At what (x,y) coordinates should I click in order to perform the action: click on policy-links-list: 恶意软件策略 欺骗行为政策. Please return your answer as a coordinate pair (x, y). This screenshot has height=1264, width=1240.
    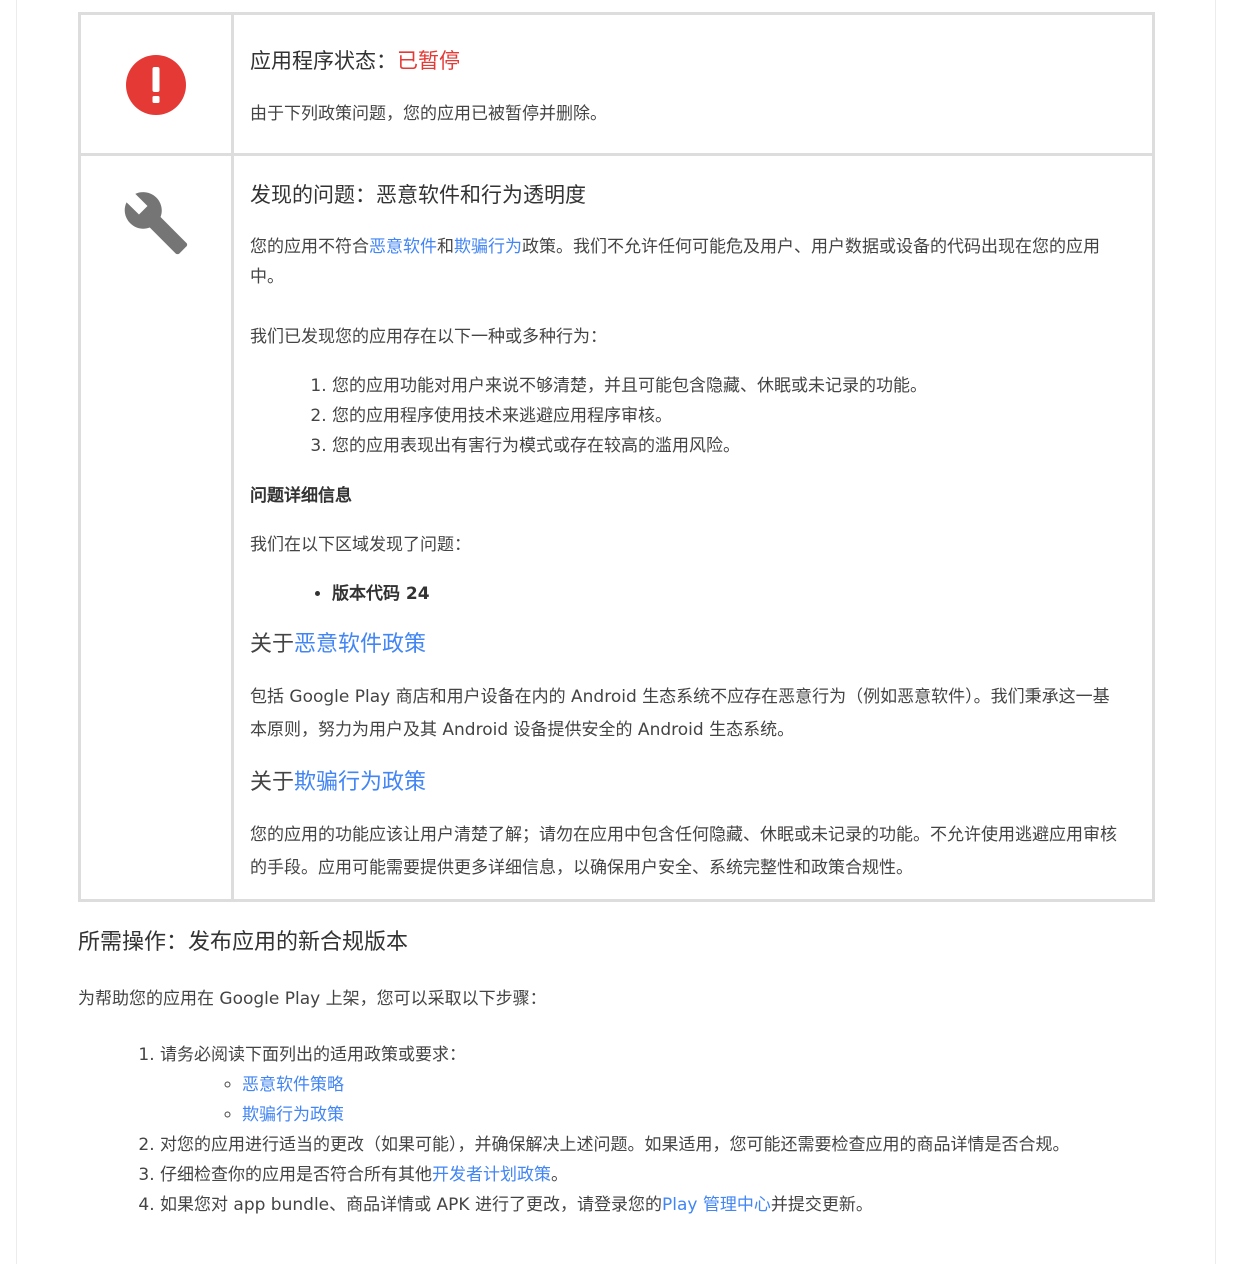
    Looking at the image, I should click on (657, 1100).